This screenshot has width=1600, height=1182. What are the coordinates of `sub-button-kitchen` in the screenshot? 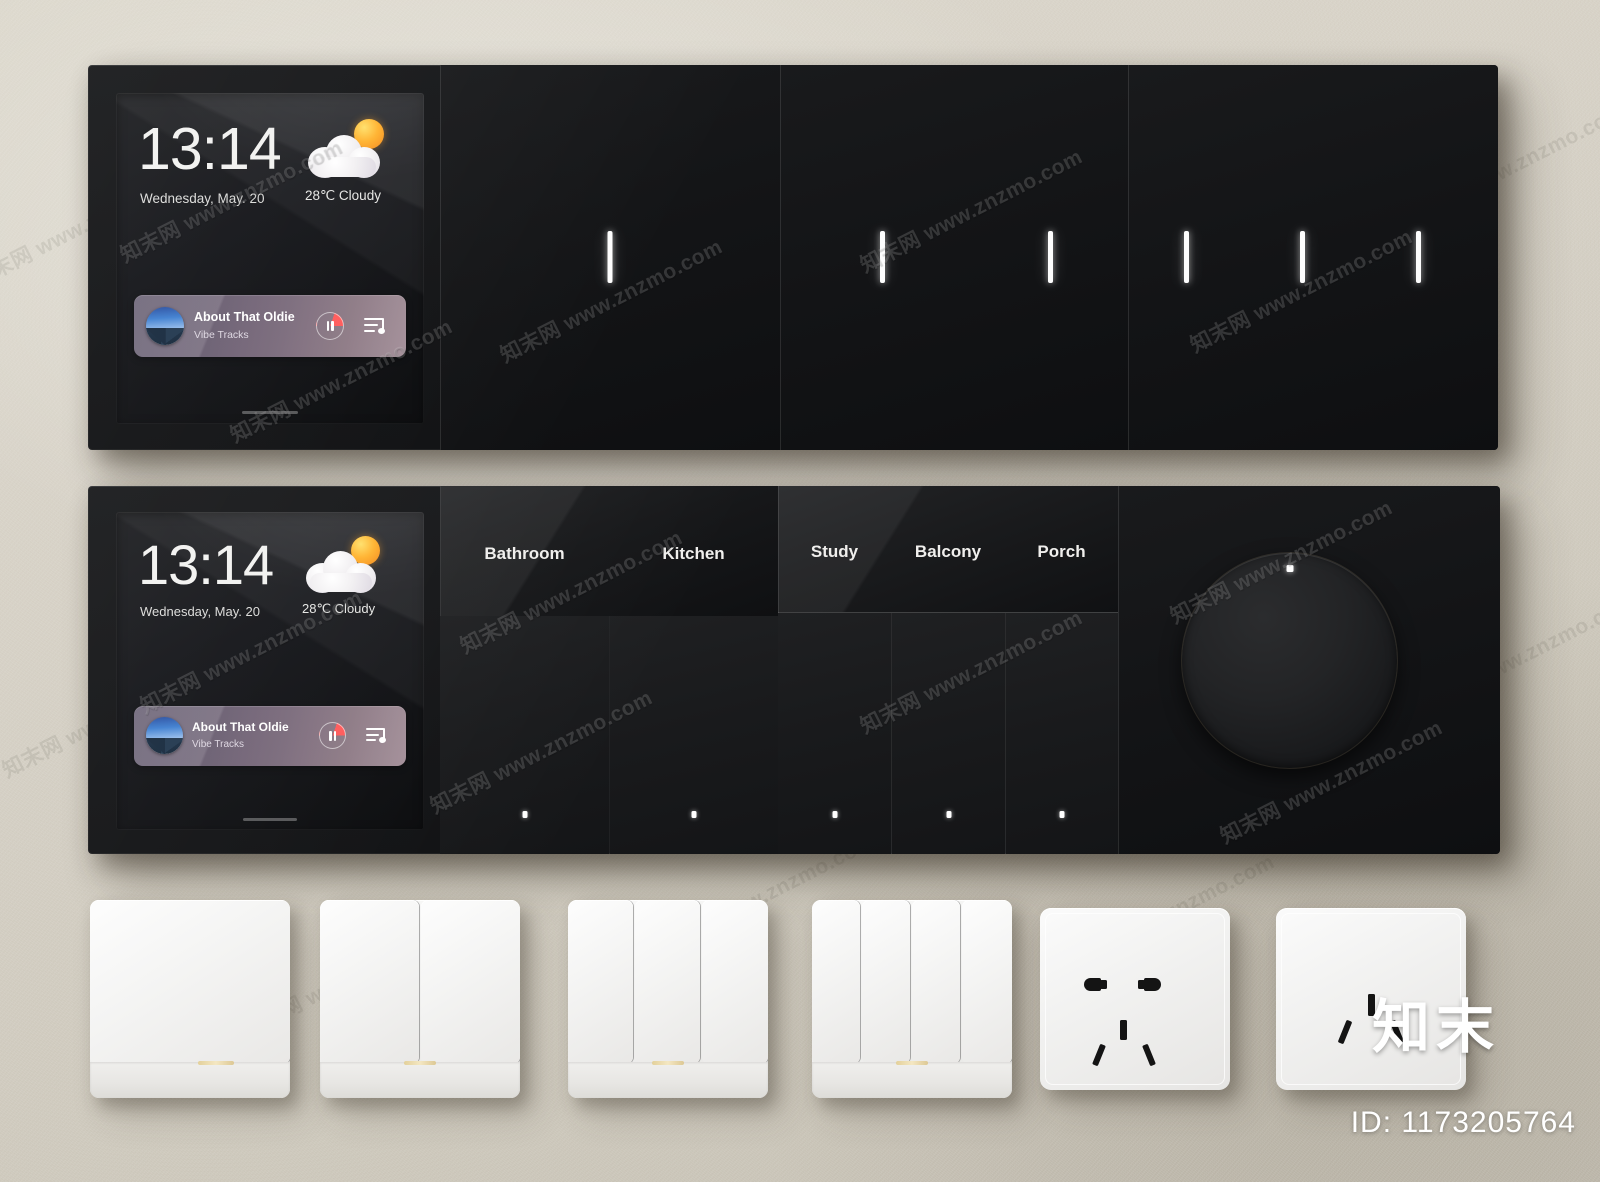 It's located at (694, 735).